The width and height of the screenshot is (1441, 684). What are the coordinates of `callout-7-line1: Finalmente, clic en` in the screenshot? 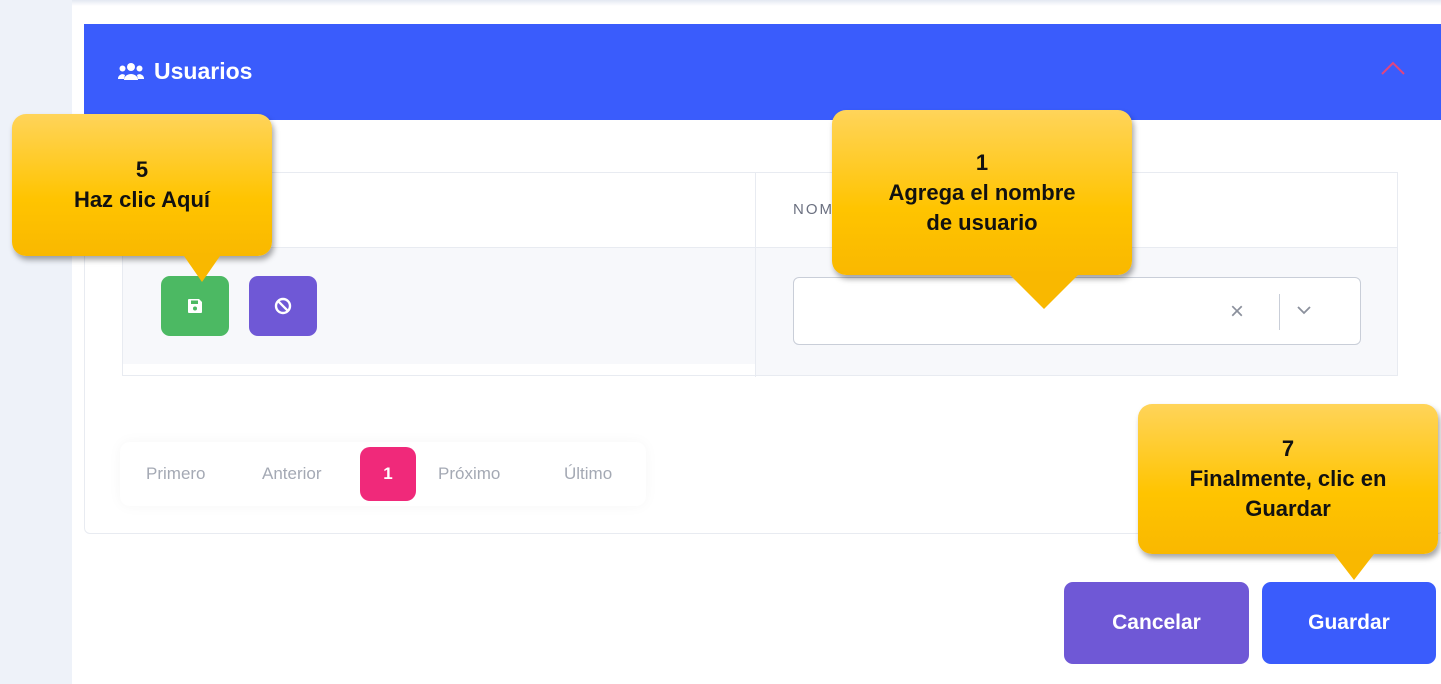 It's located at (1288, 478).